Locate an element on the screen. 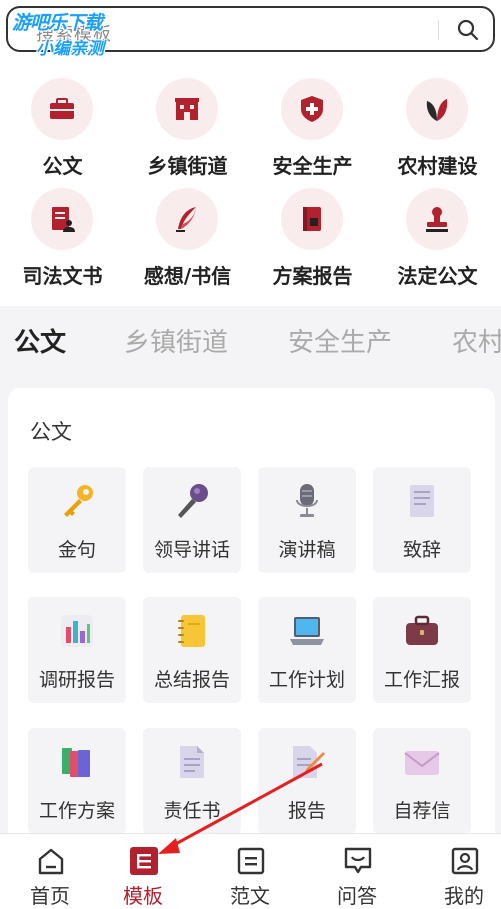 The height and width of the screenshot is (909, 501). nav-qa: 问答 is located at coordinates (357, 871).